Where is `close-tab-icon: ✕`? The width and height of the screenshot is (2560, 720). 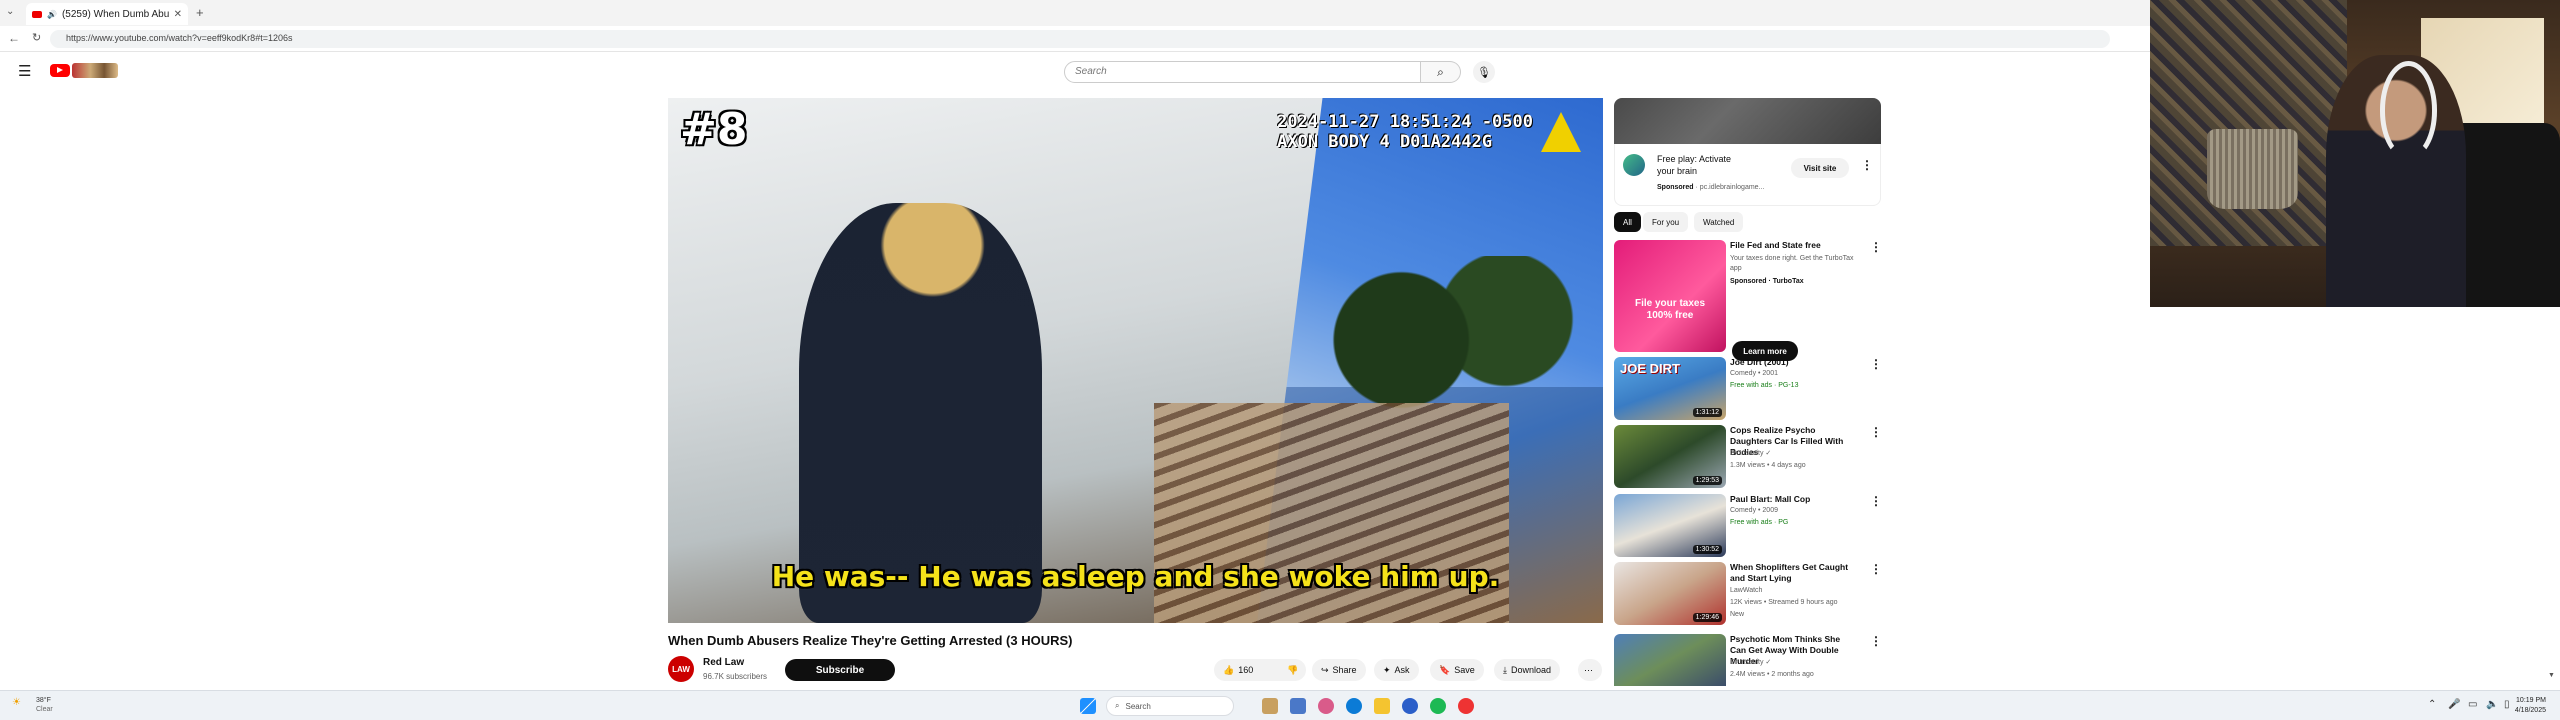
close-tab-icon: ✕ is located at coordinates (178, 14).